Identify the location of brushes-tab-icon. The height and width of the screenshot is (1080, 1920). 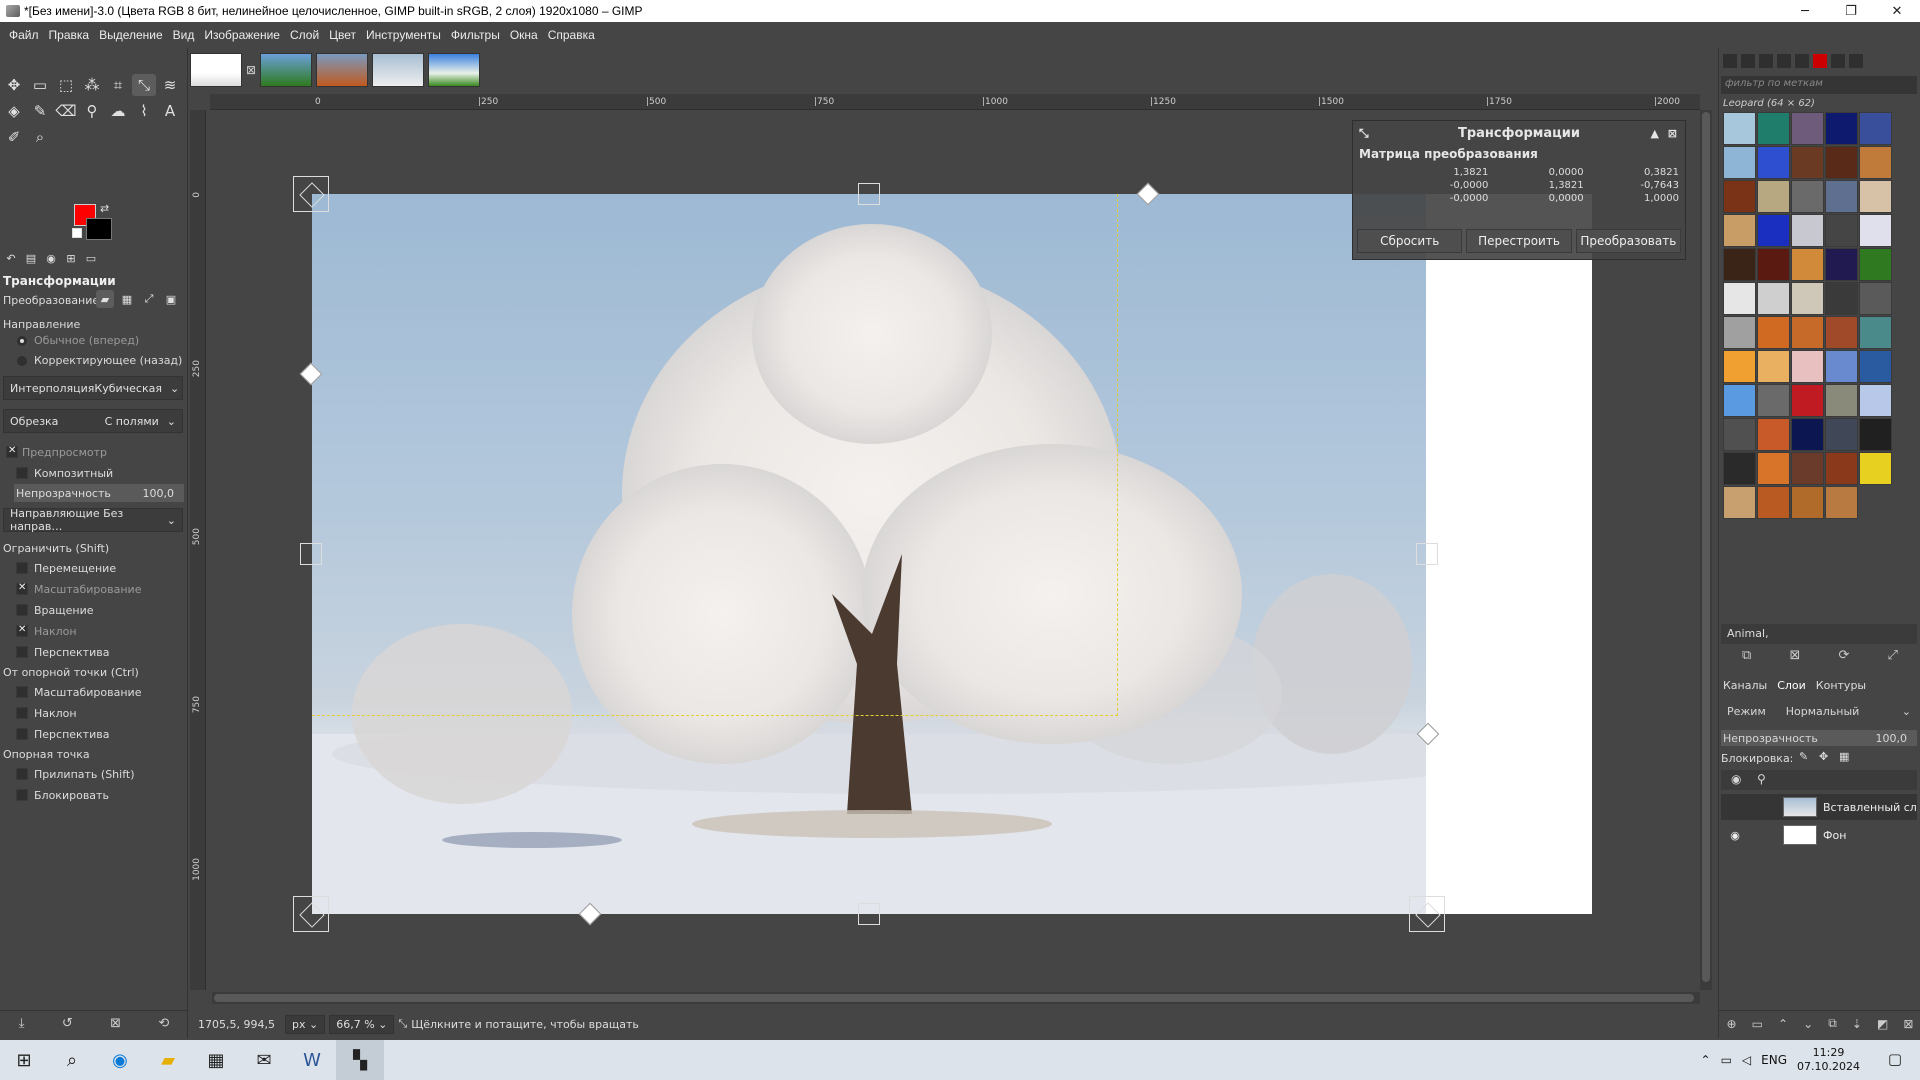
(1730, 61).